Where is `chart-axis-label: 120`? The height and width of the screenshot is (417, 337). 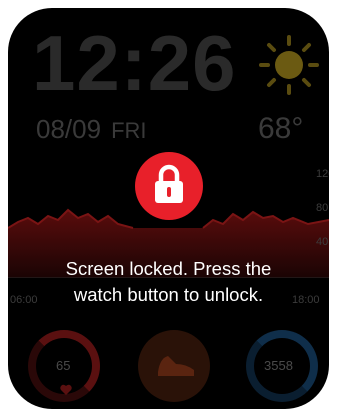
chart-axis-label: 120 is located at coordinates (322, 174).